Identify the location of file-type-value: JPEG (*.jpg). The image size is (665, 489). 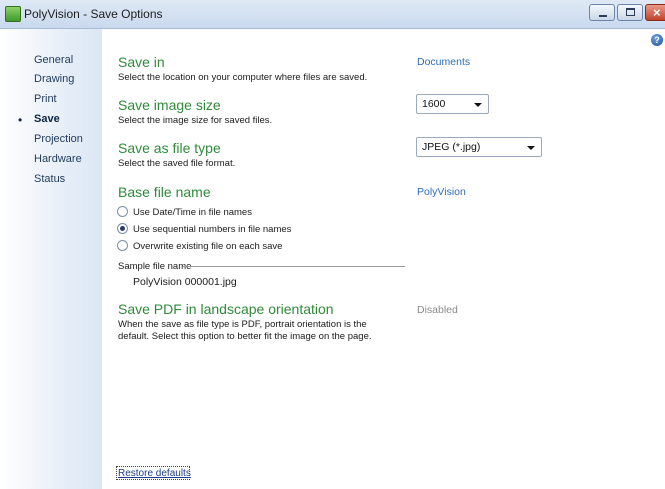
(451, 147).